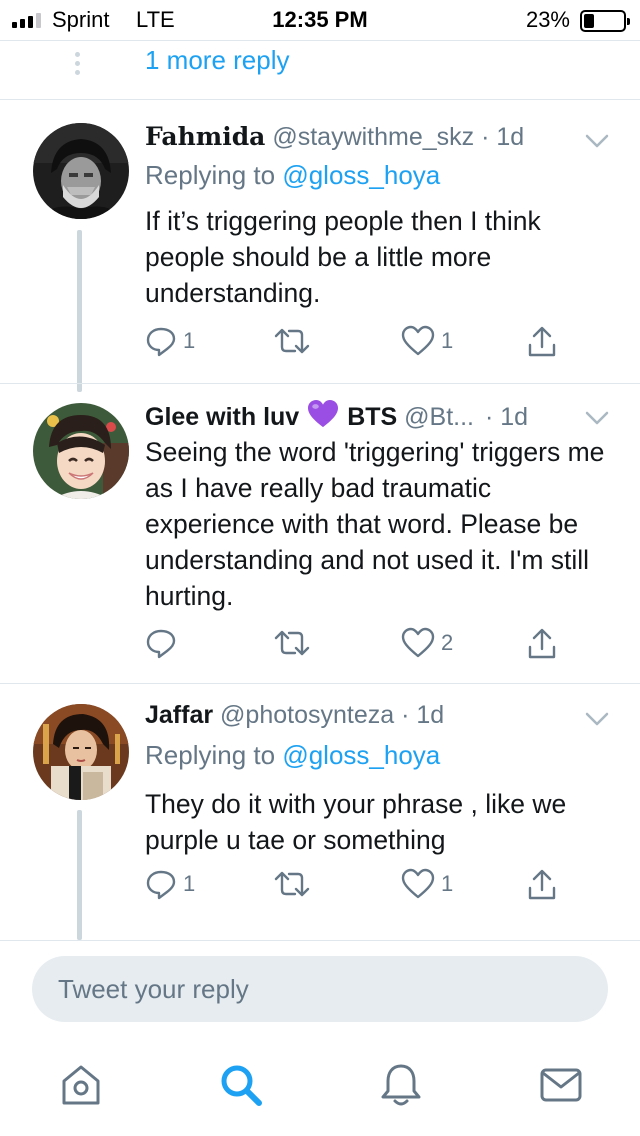  I want to click on display-name: Fahmida, so click(205, 136).